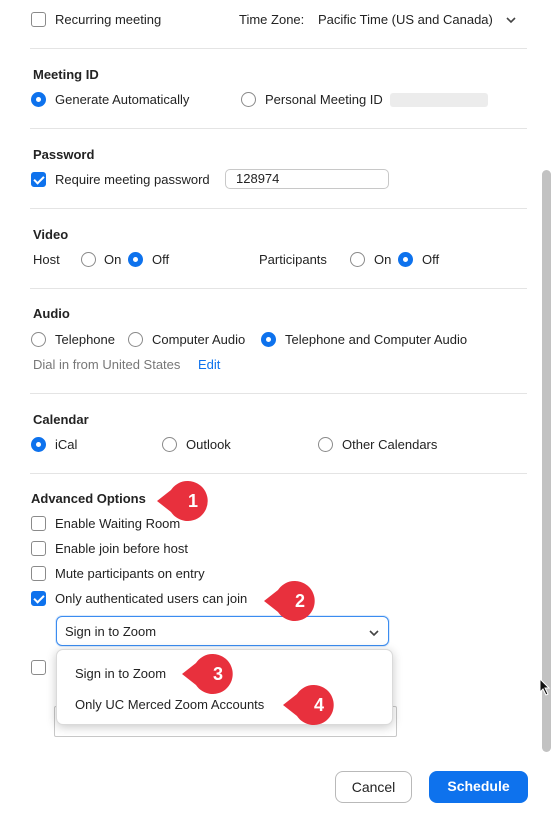  What do you see at coordinates (38, 573) in the screenshot?
I see `mute-on-entry-checkbox` at bounding box center [38, 573].